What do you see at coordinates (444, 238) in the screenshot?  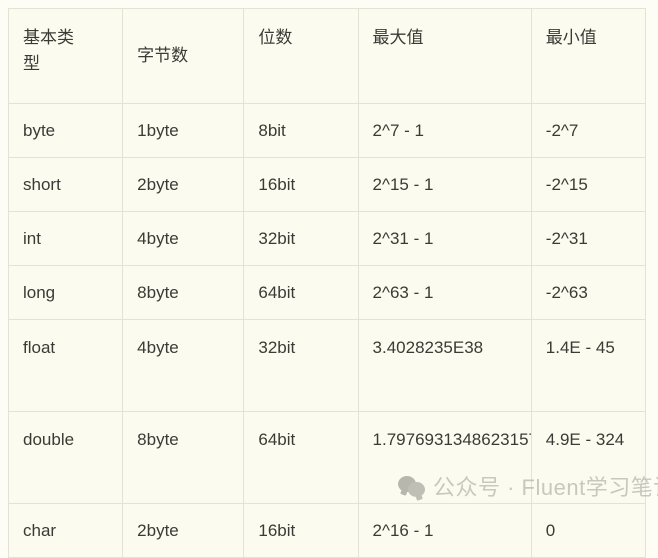 I see `cell-max: 2^31 - 1` at bounding box center [444, 238].